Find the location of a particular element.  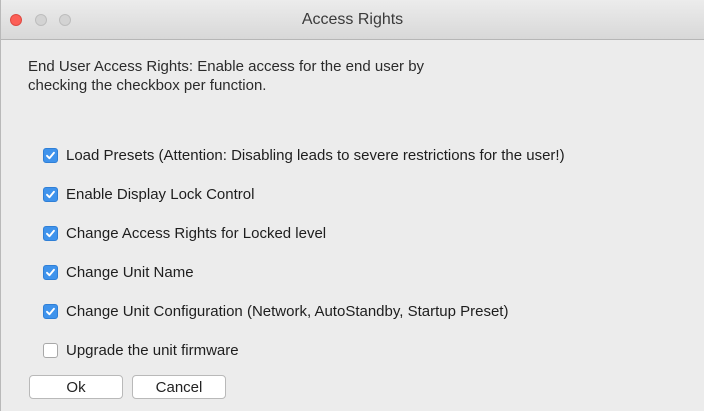

option-label: Change Access Rights for Locked level is located at coordinates (196, 233).